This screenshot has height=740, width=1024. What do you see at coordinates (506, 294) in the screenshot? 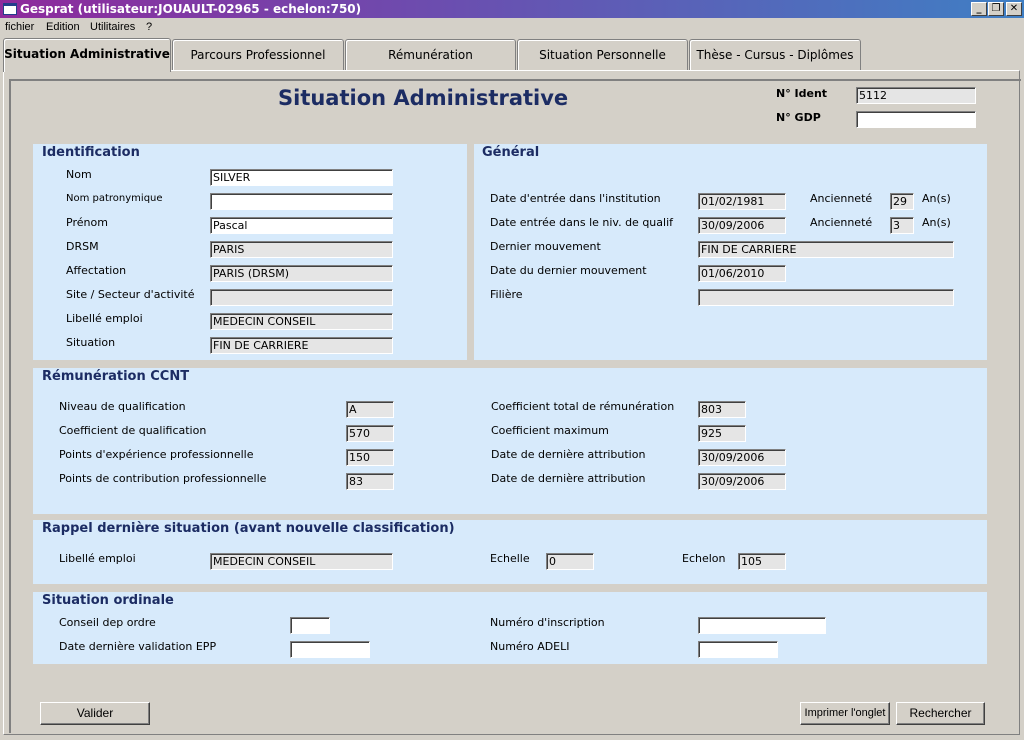
I see `filiere-label: Filière` at bounding box center [506, 294].